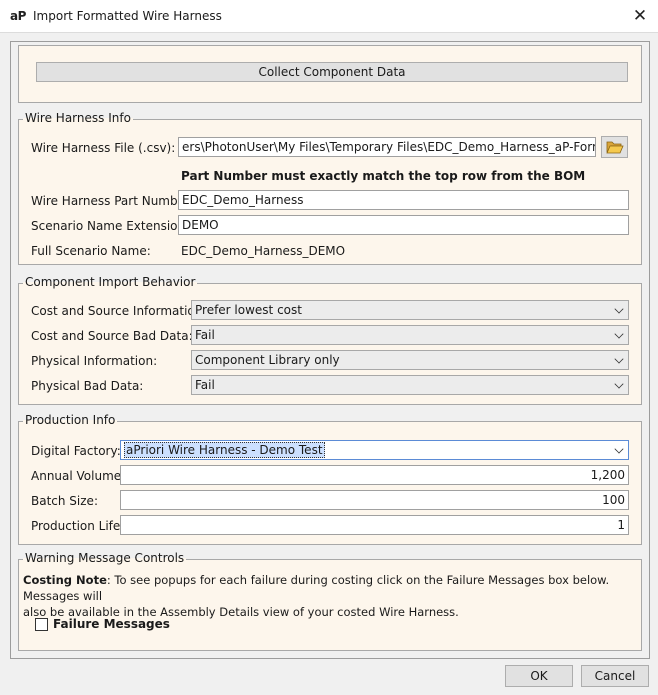 This screenshot has height=695, width=658. I want to click on cost-source-select: Prefer lowest cost, so click(410, 310).